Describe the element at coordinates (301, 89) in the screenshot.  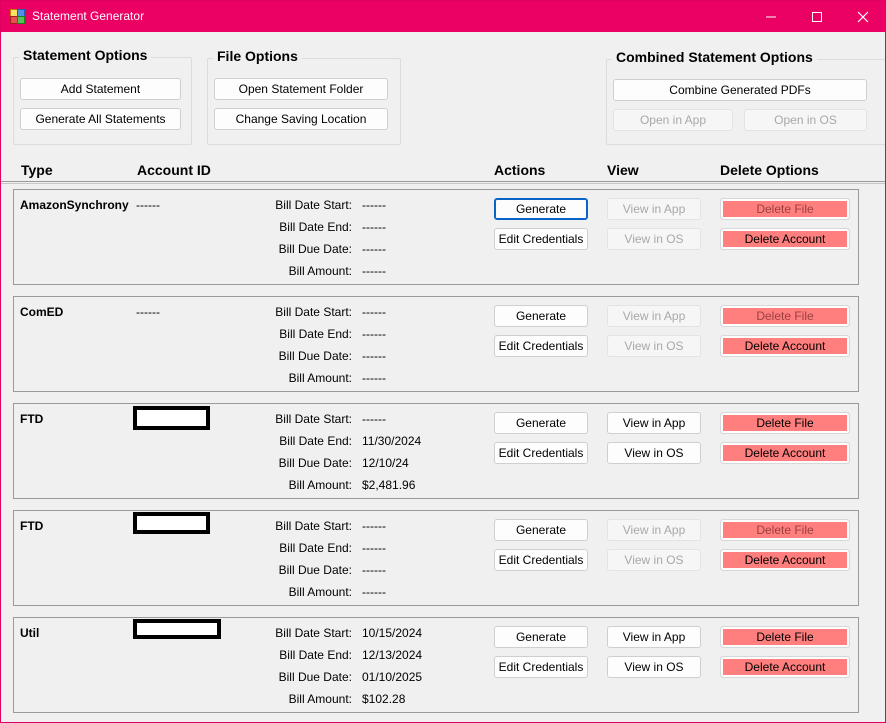
I see `open-statement-folder-button: Open Statement Folder` at that location.